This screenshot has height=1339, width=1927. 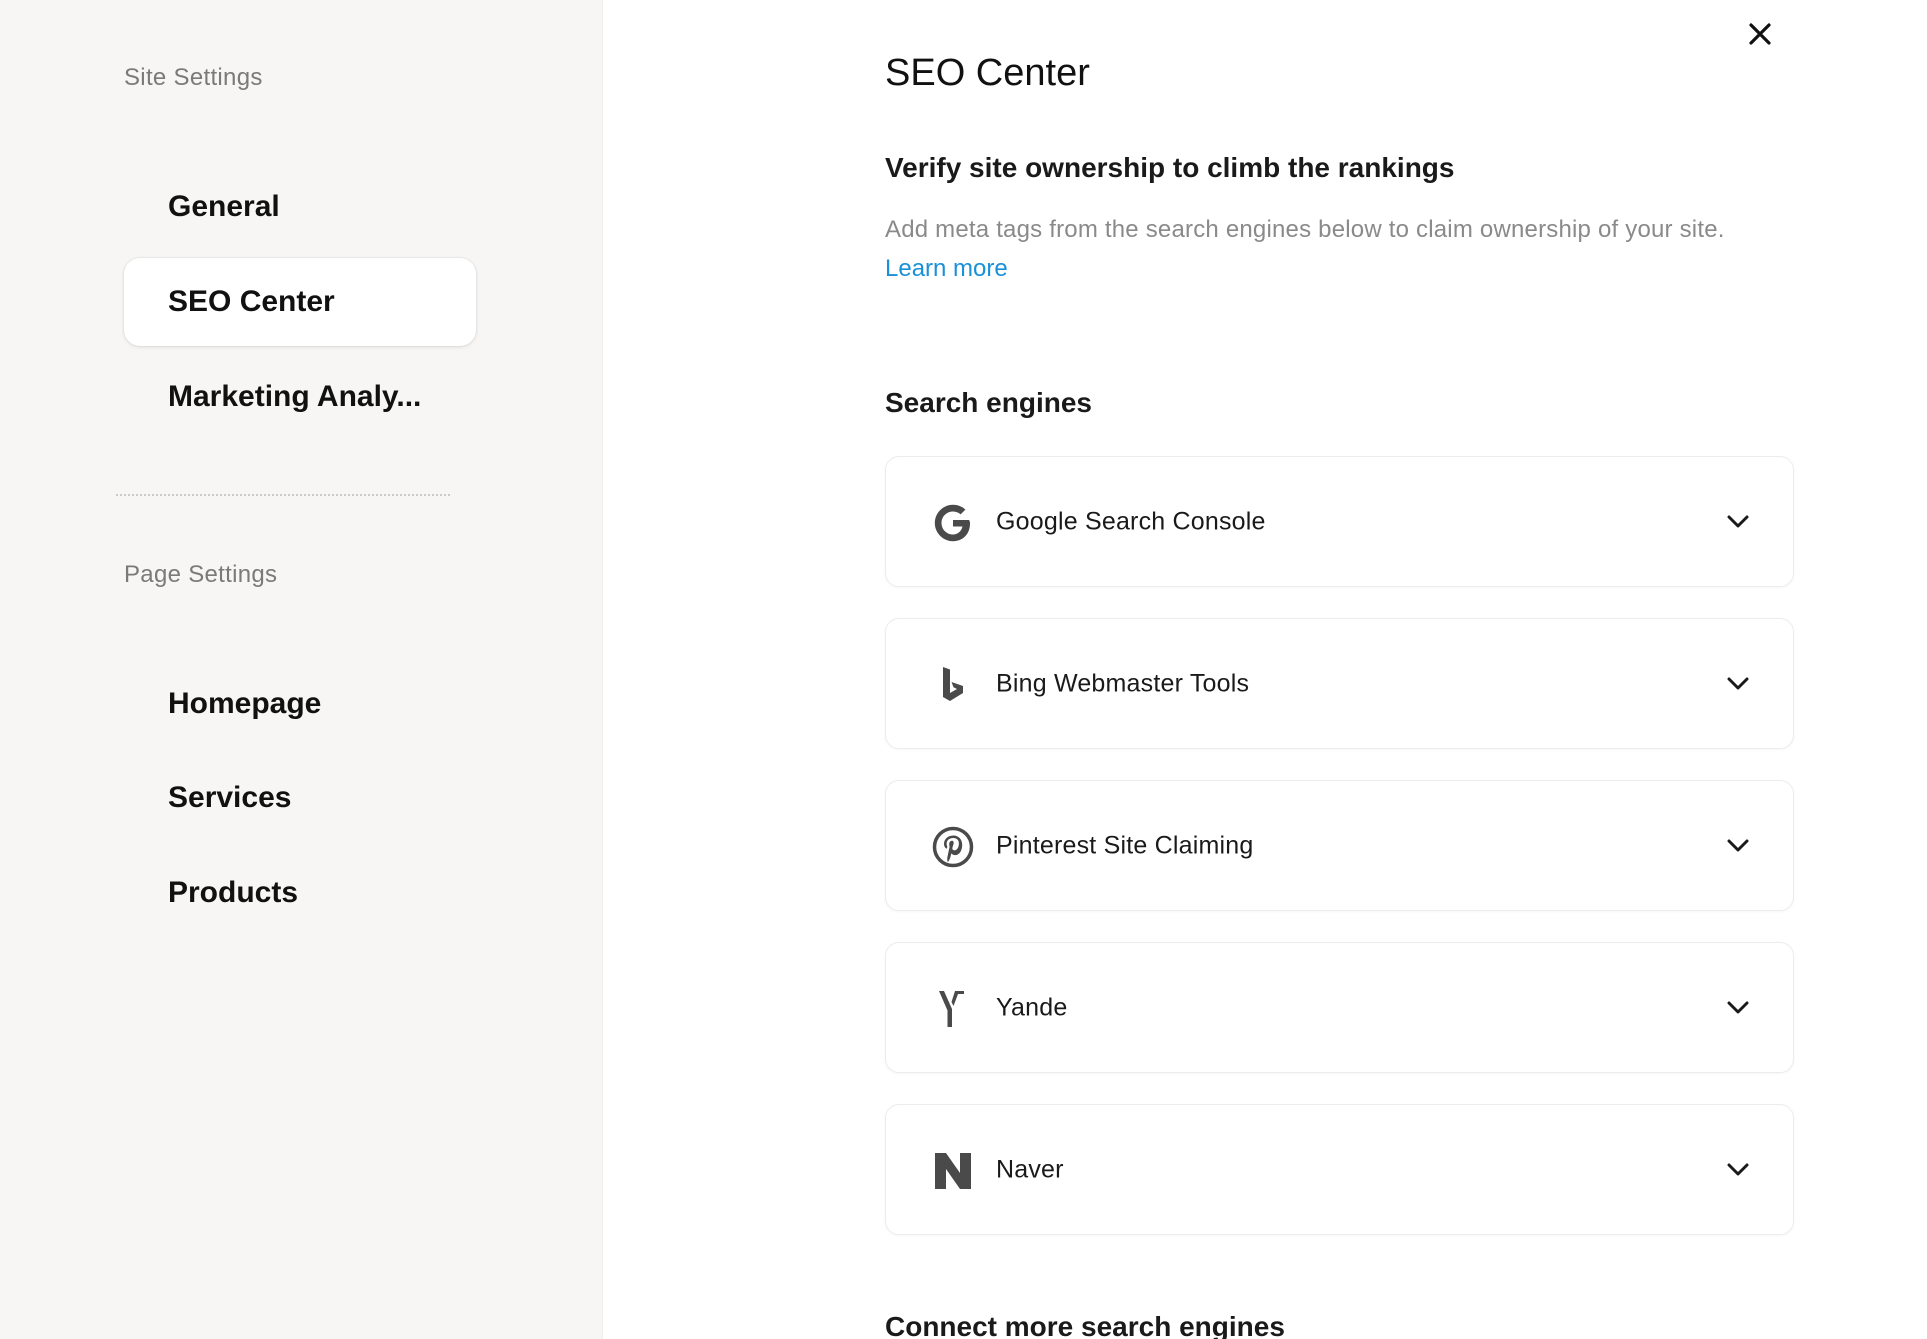 I want to click on sidebar-item-homepage: Homepage, so click(x=300, y=704).